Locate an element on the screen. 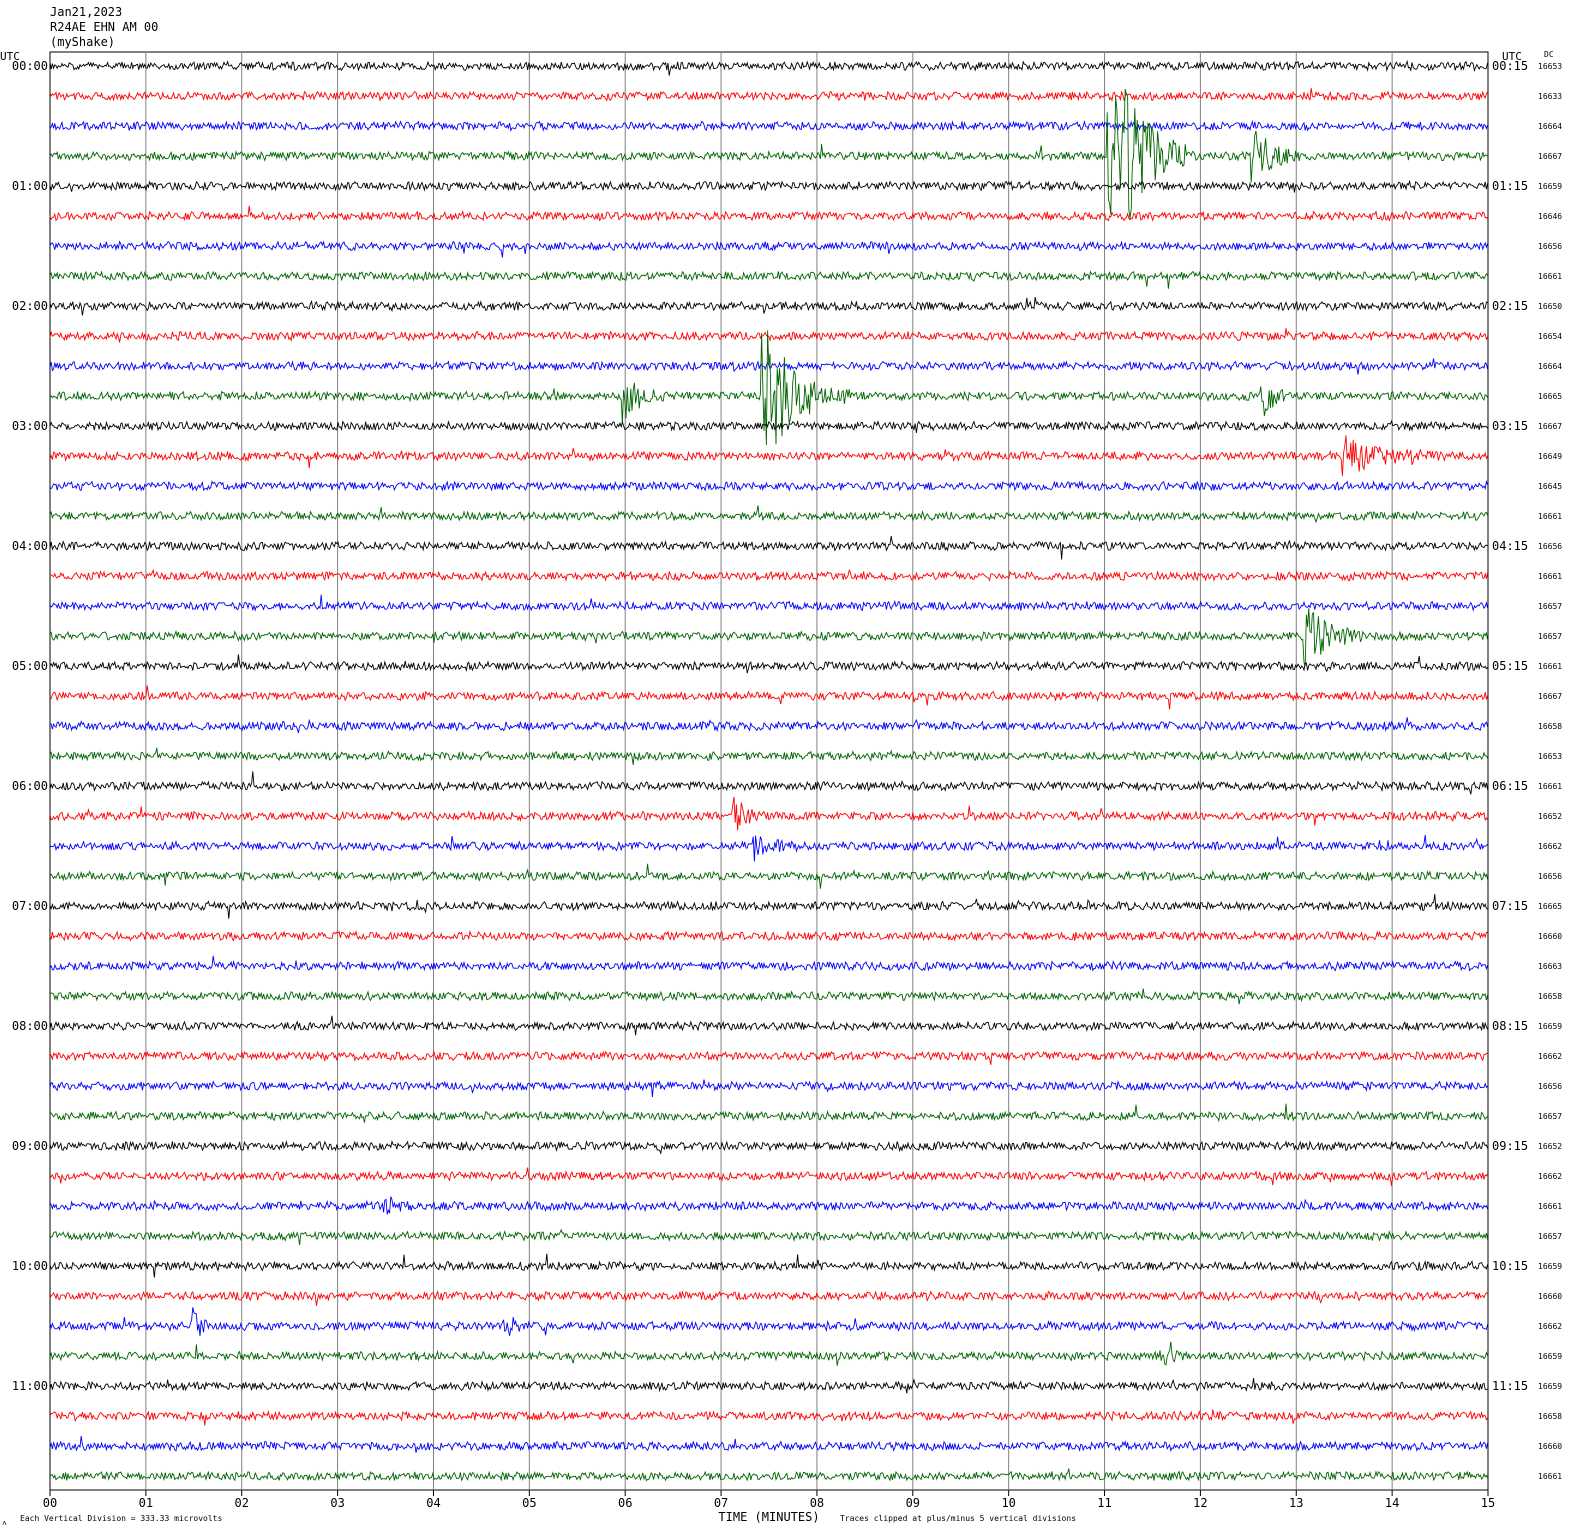 Image resolution: width=1570 pixels, height=1534 pixels. x-tick-label: 12 is located at coordinates (1200, 1503).